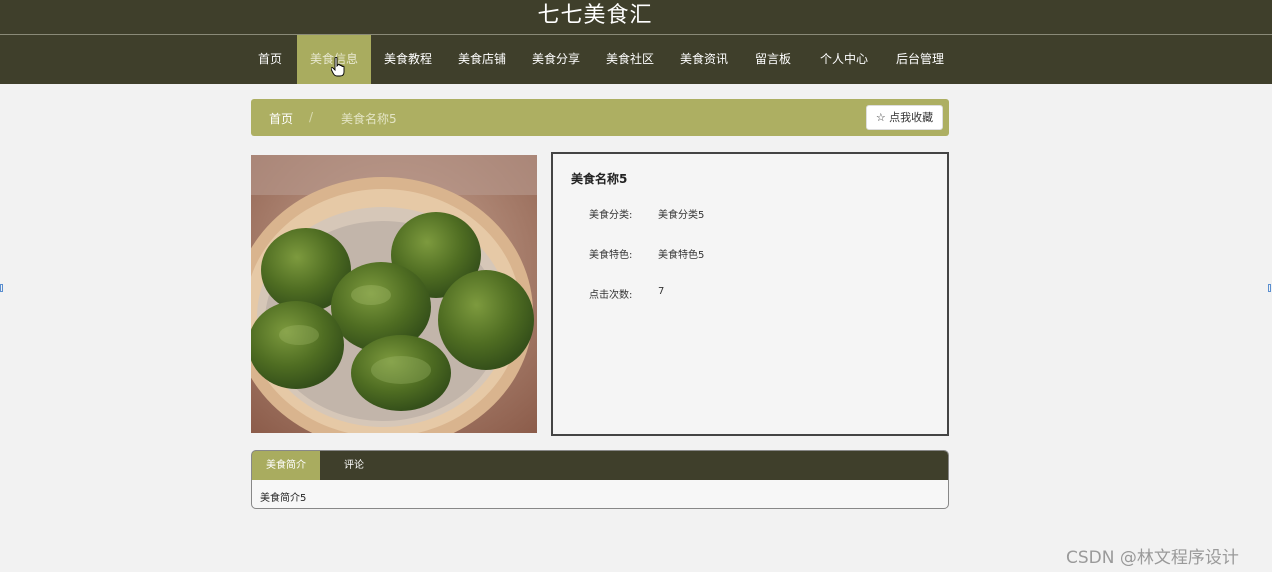 The height and width of the screenshot is (572, 1272). I want to click on tab-comments: 评论, so click(354, 465).